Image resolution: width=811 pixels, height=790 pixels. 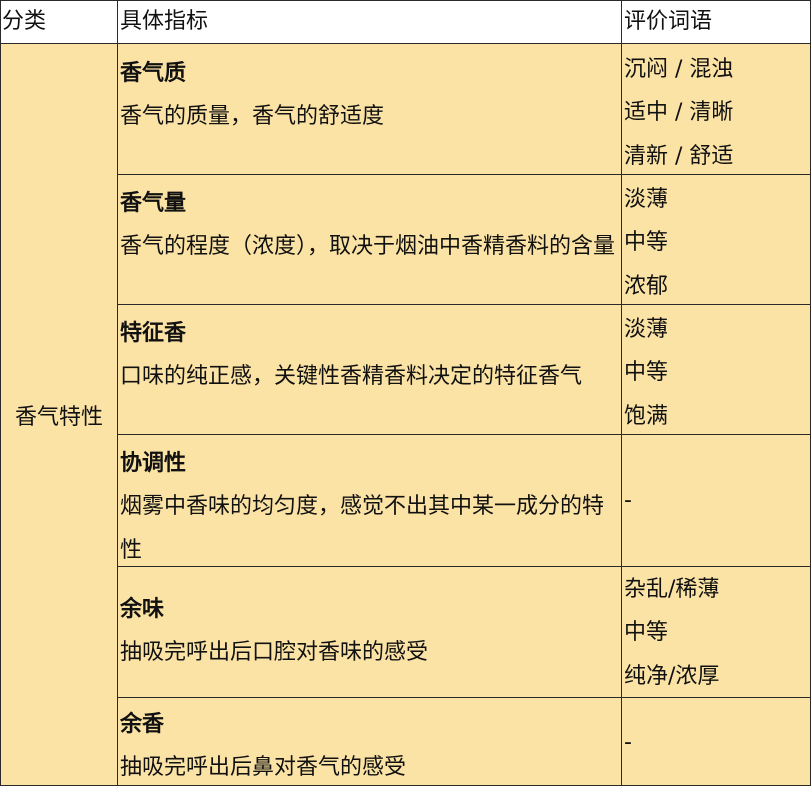 I want to click on indicator-cell: 余味 抽吸完呼出后口腔对香味的感受, so click(x=371, y=631).